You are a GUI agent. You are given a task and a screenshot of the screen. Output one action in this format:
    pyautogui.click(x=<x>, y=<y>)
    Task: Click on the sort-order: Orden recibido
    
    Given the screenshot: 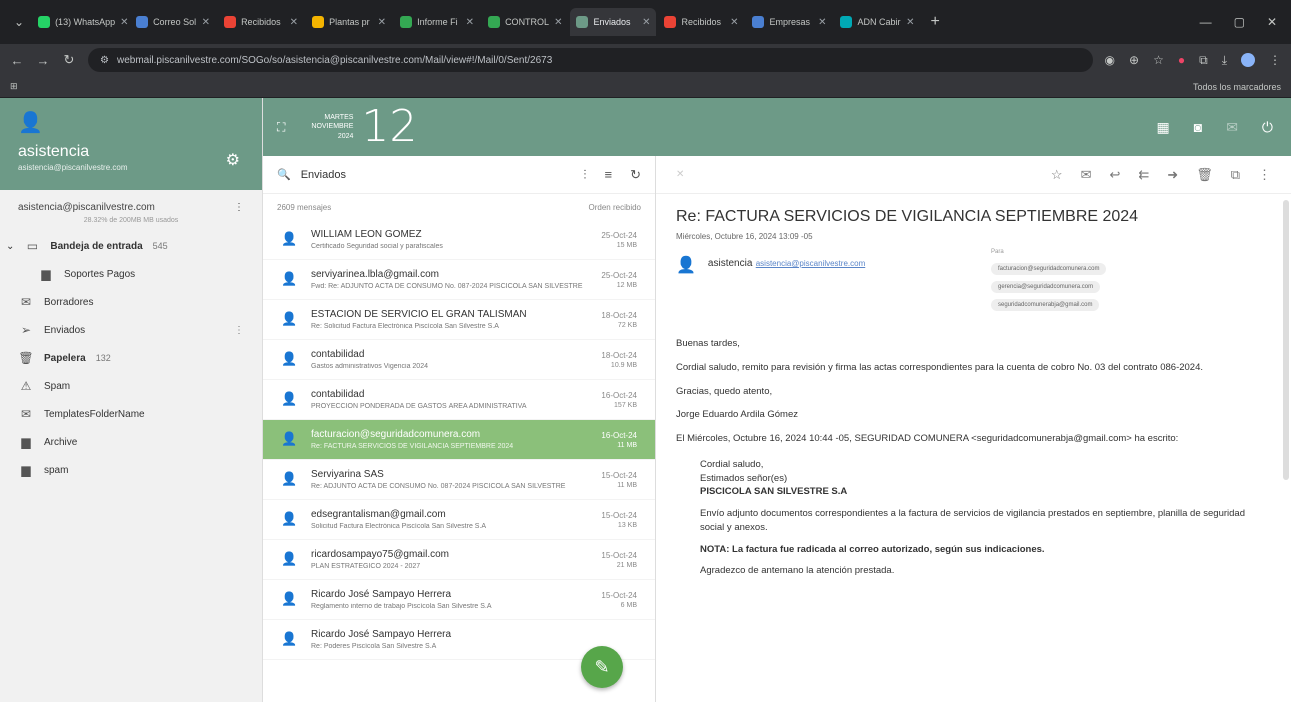 What is the action you would take?
    pyautogui.click(x=615, y=207)
    